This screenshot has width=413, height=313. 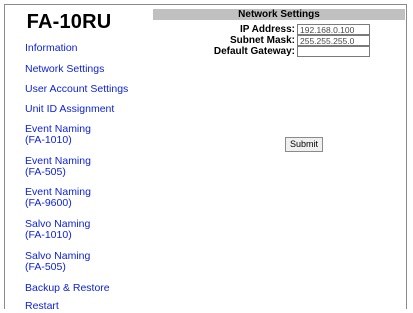 I want to click on subnet-mask-row: Subnet Mask:, so click(x=279, y=40).